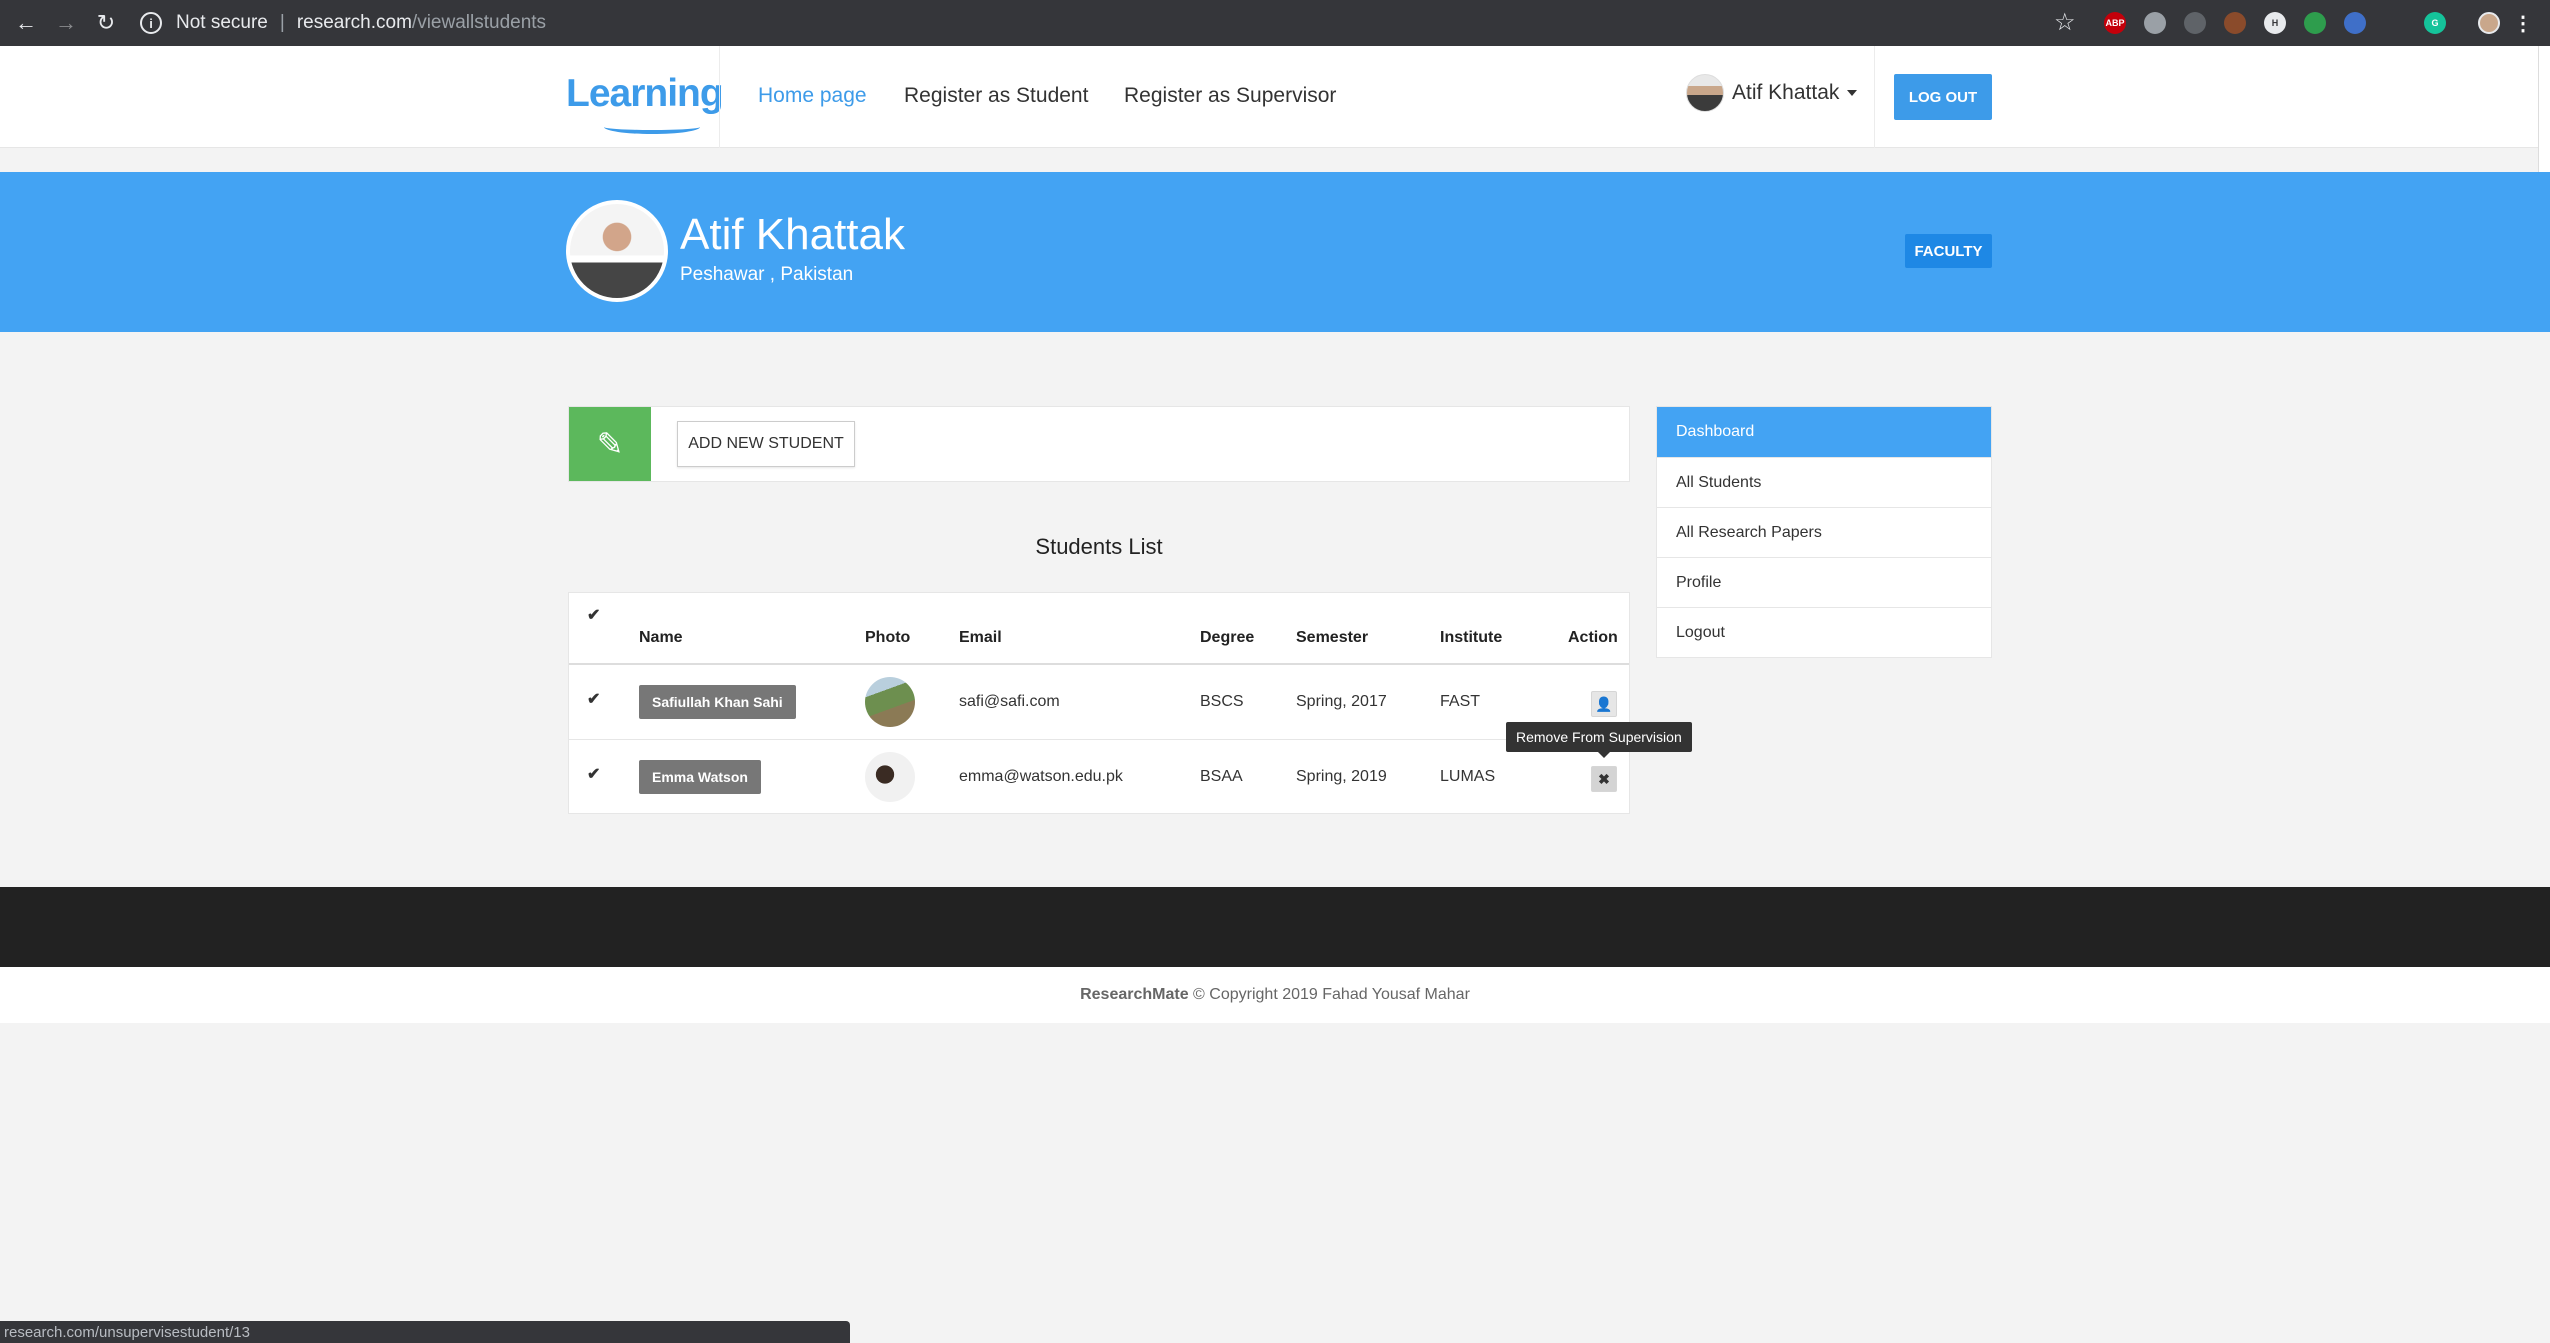 Image resolution: width=2550 pixels, height=1343 pixels. Describe the element at coordinates (1824, 582) in the screenshot. I see `sidebar-item-profile: Profile` at that location.